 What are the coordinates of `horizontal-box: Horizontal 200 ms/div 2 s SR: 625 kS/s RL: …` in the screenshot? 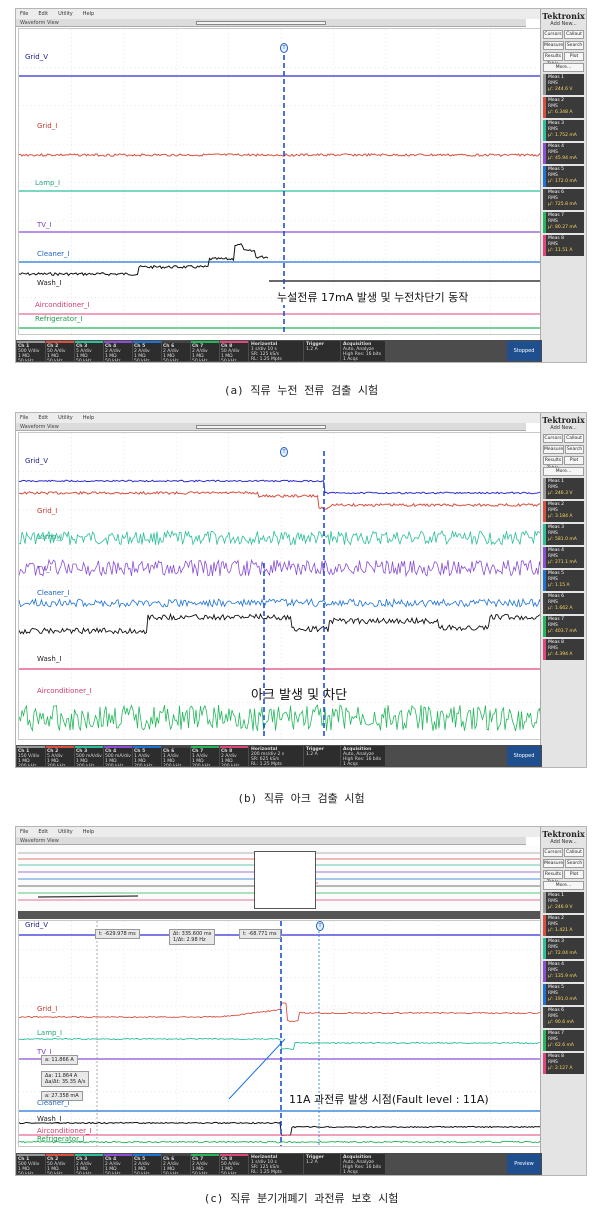 It's located at (276, 756).